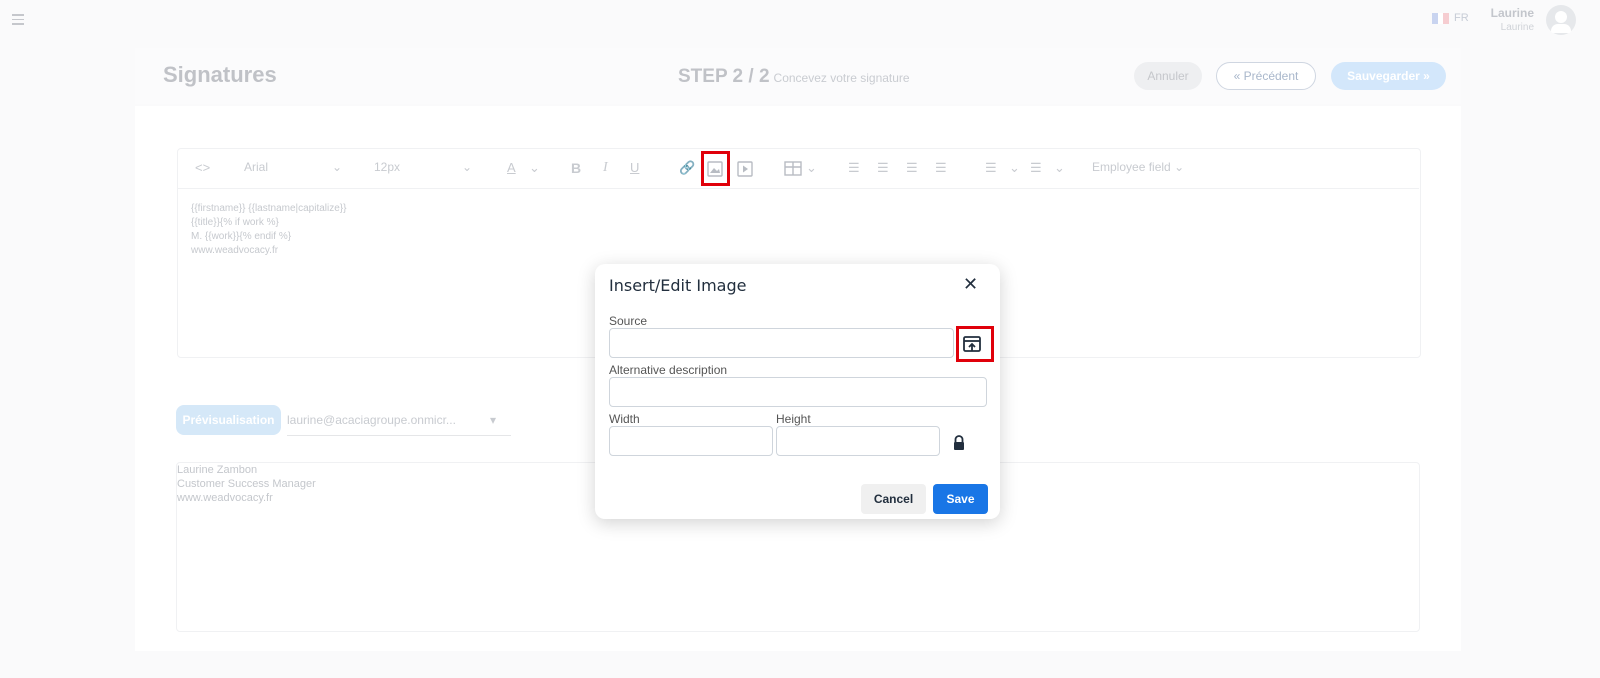 This screenshot has height=678, width=1600. Describe the element at coordinates (493, 420) in the screenshot. I see `caret-down-icon: ▾` at that location.